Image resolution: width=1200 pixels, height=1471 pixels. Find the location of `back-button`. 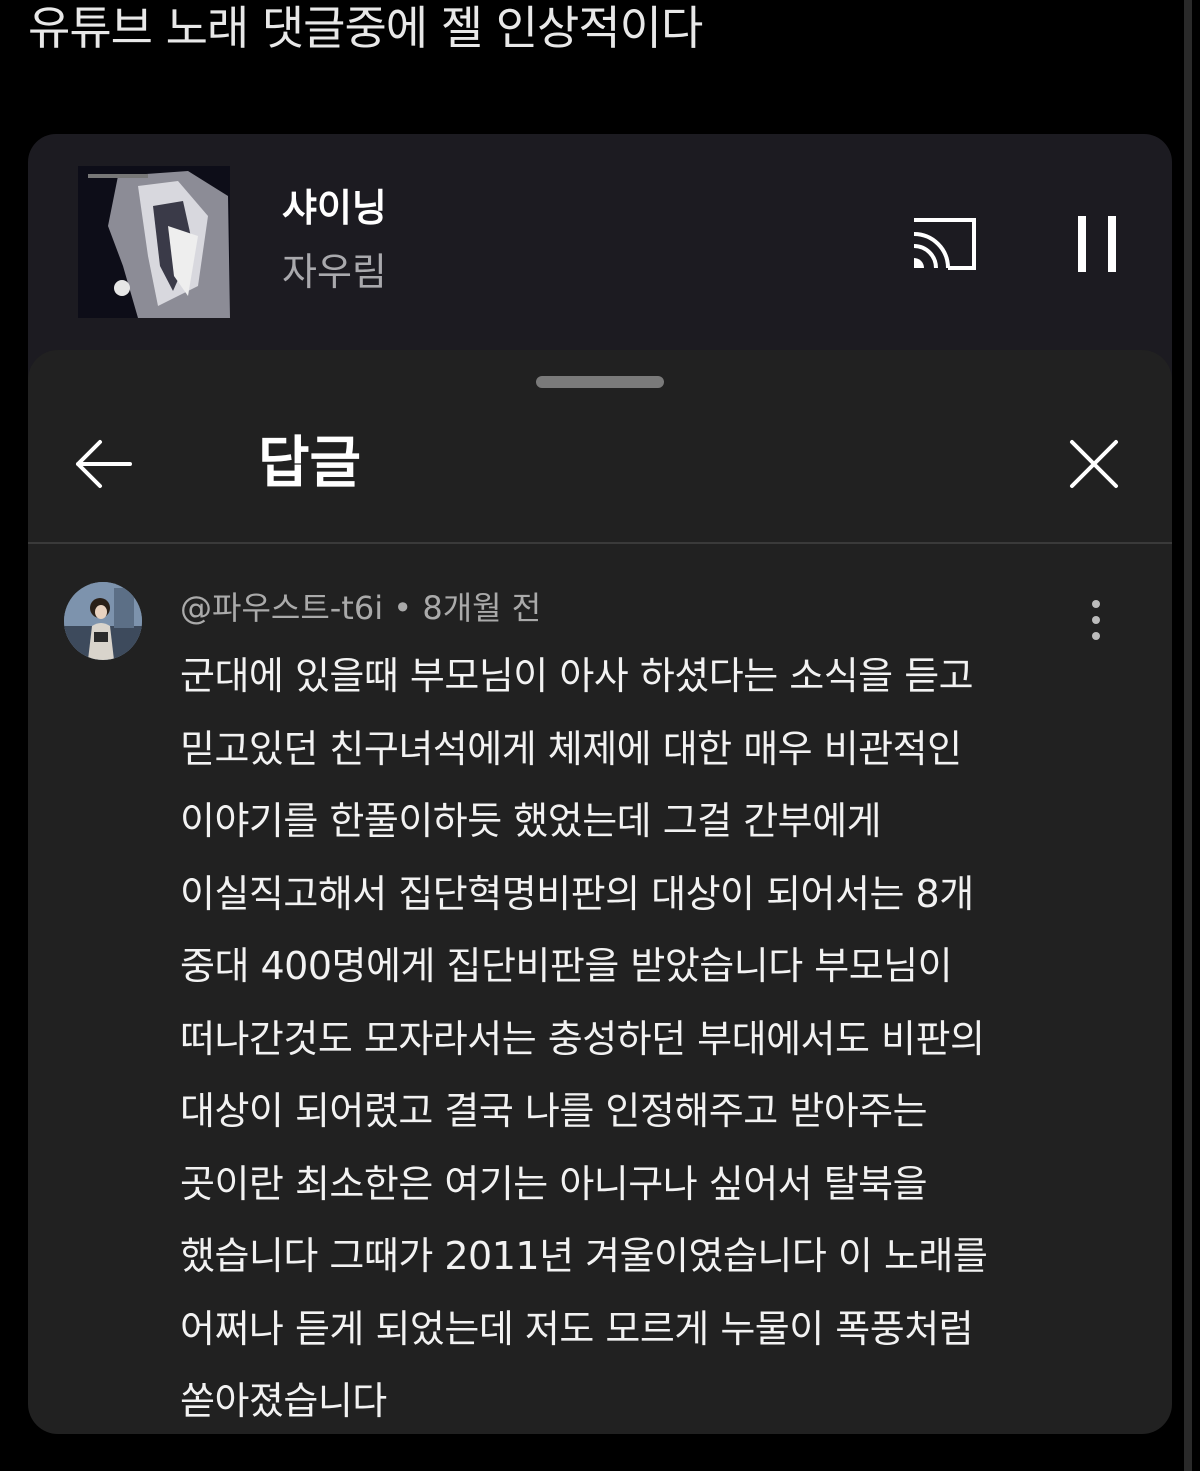

back-button is located at coordinates (104, 464).